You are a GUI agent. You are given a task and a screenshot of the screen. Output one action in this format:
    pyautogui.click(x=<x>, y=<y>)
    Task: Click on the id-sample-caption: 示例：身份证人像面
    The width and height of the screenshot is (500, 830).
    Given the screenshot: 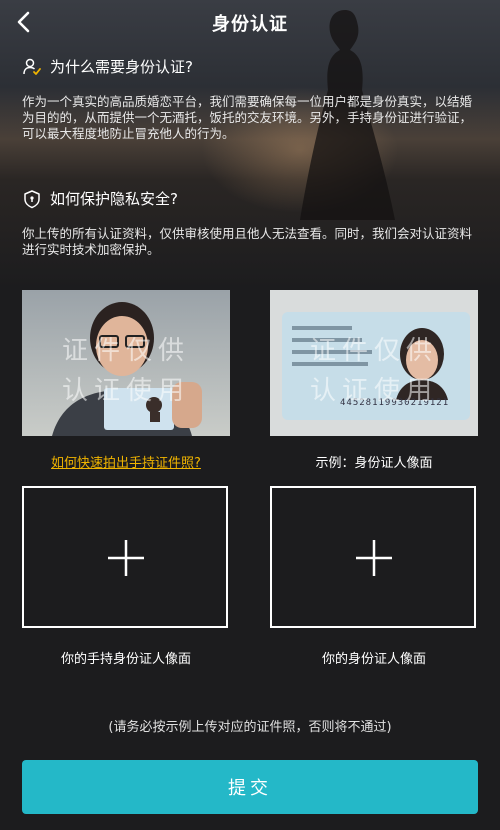 What is the action you would take?
    pyautogui.click(x=374, y=463)
    